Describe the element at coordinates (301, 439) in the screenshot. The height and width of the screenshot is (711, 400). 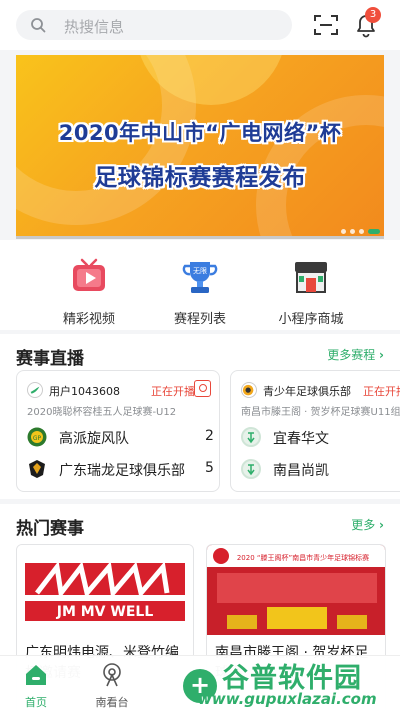
I see `team-name: 宜春华文` at that location.